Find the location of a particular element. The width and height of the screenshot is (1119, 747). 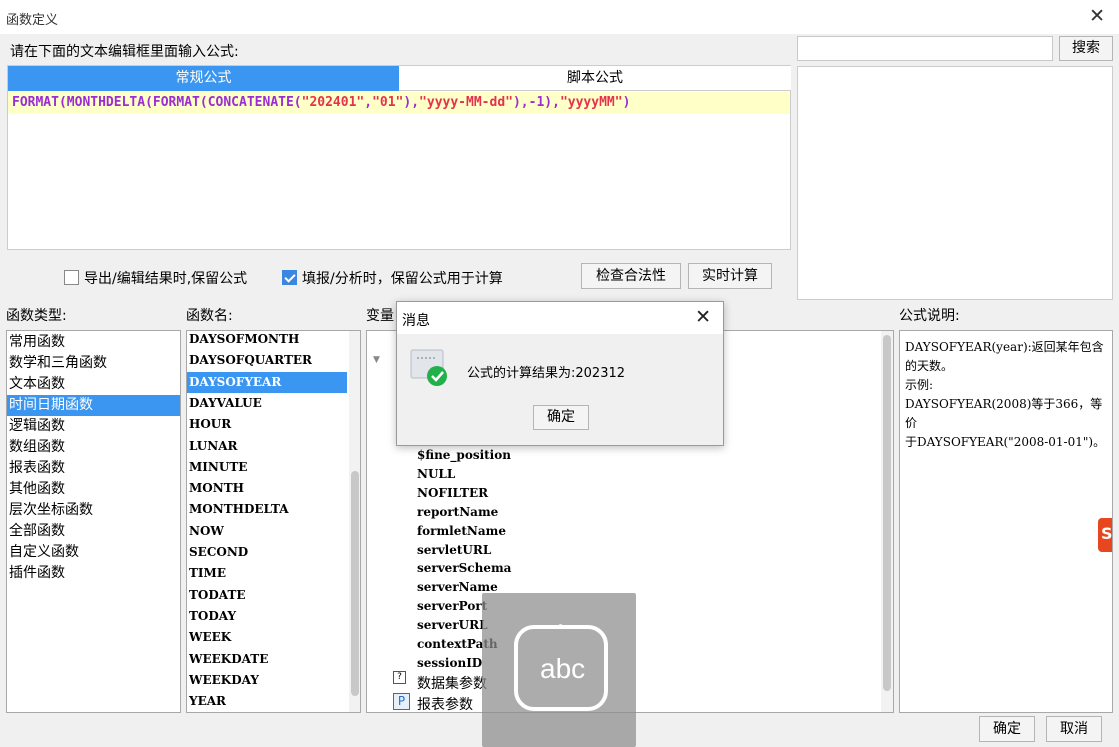

formula-token: "yyyy-MM-dd" is located at coordinates (466, 102).